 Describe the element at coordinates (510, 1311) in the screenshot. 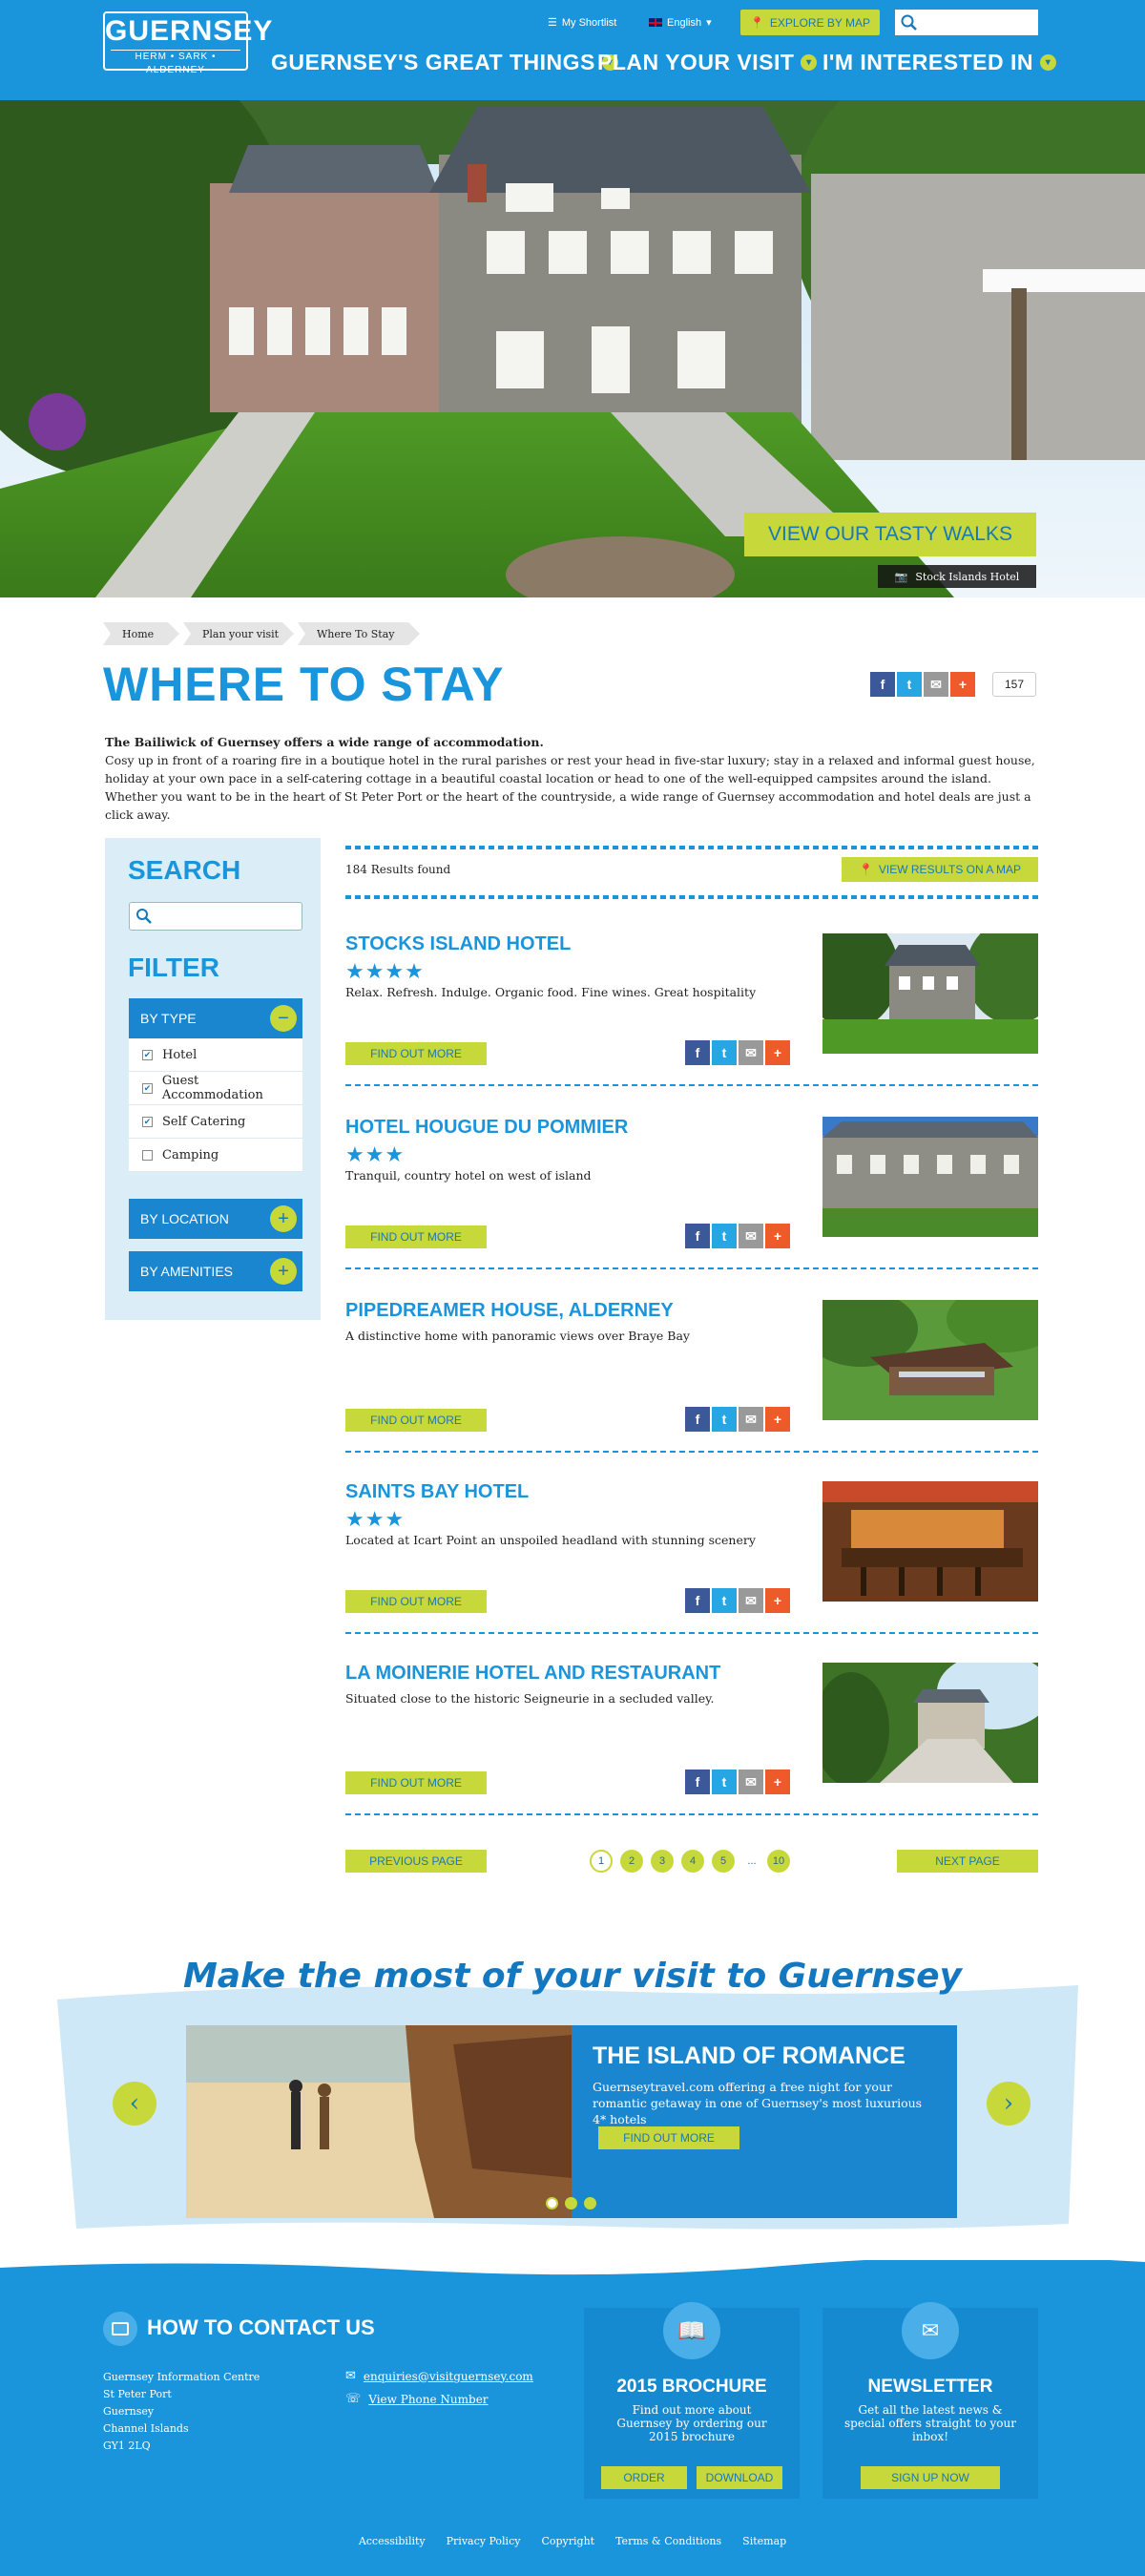

I see `result-title: PIPEDREAMER HOUSE, ALDERNEY` at that location.